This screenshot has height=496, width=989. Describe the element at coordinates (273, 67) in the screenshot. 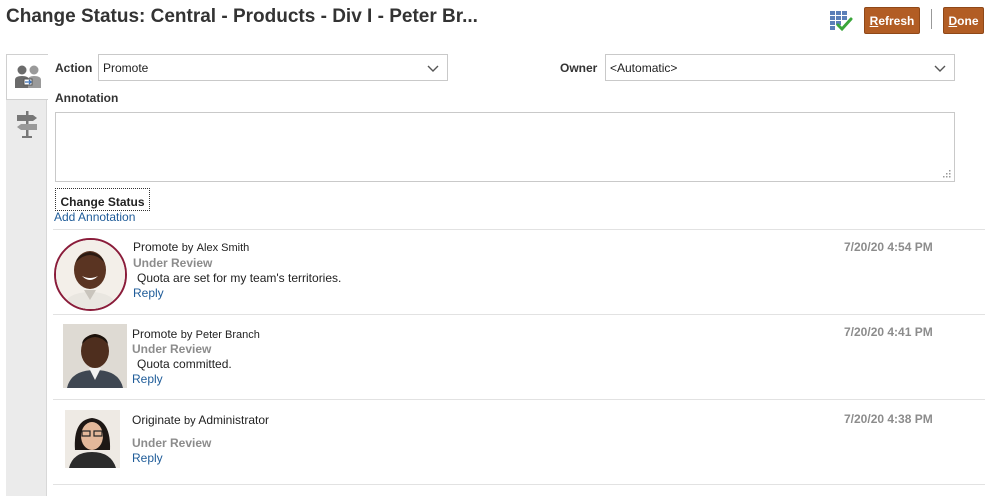

I see `action-select: Promote` at that location.